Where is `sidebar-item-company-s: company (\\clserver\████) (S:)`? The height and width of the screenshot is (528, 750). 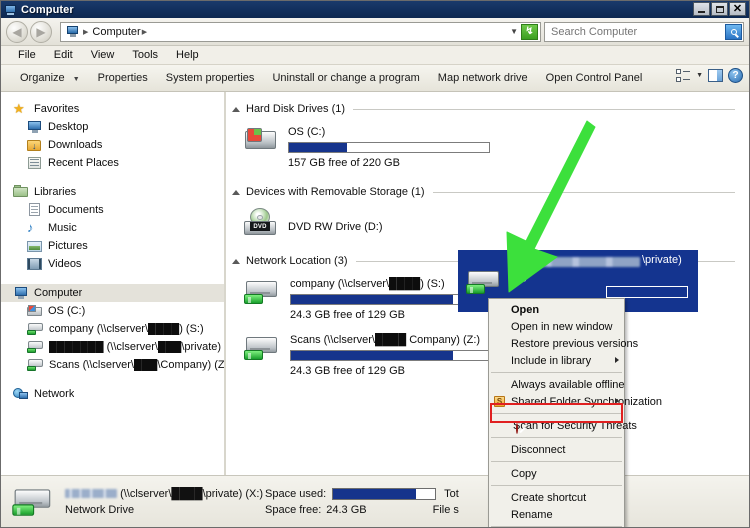 sidebar-item-company-s: company (\\clserver\████) (S:) is located at coordinates (112, 329).